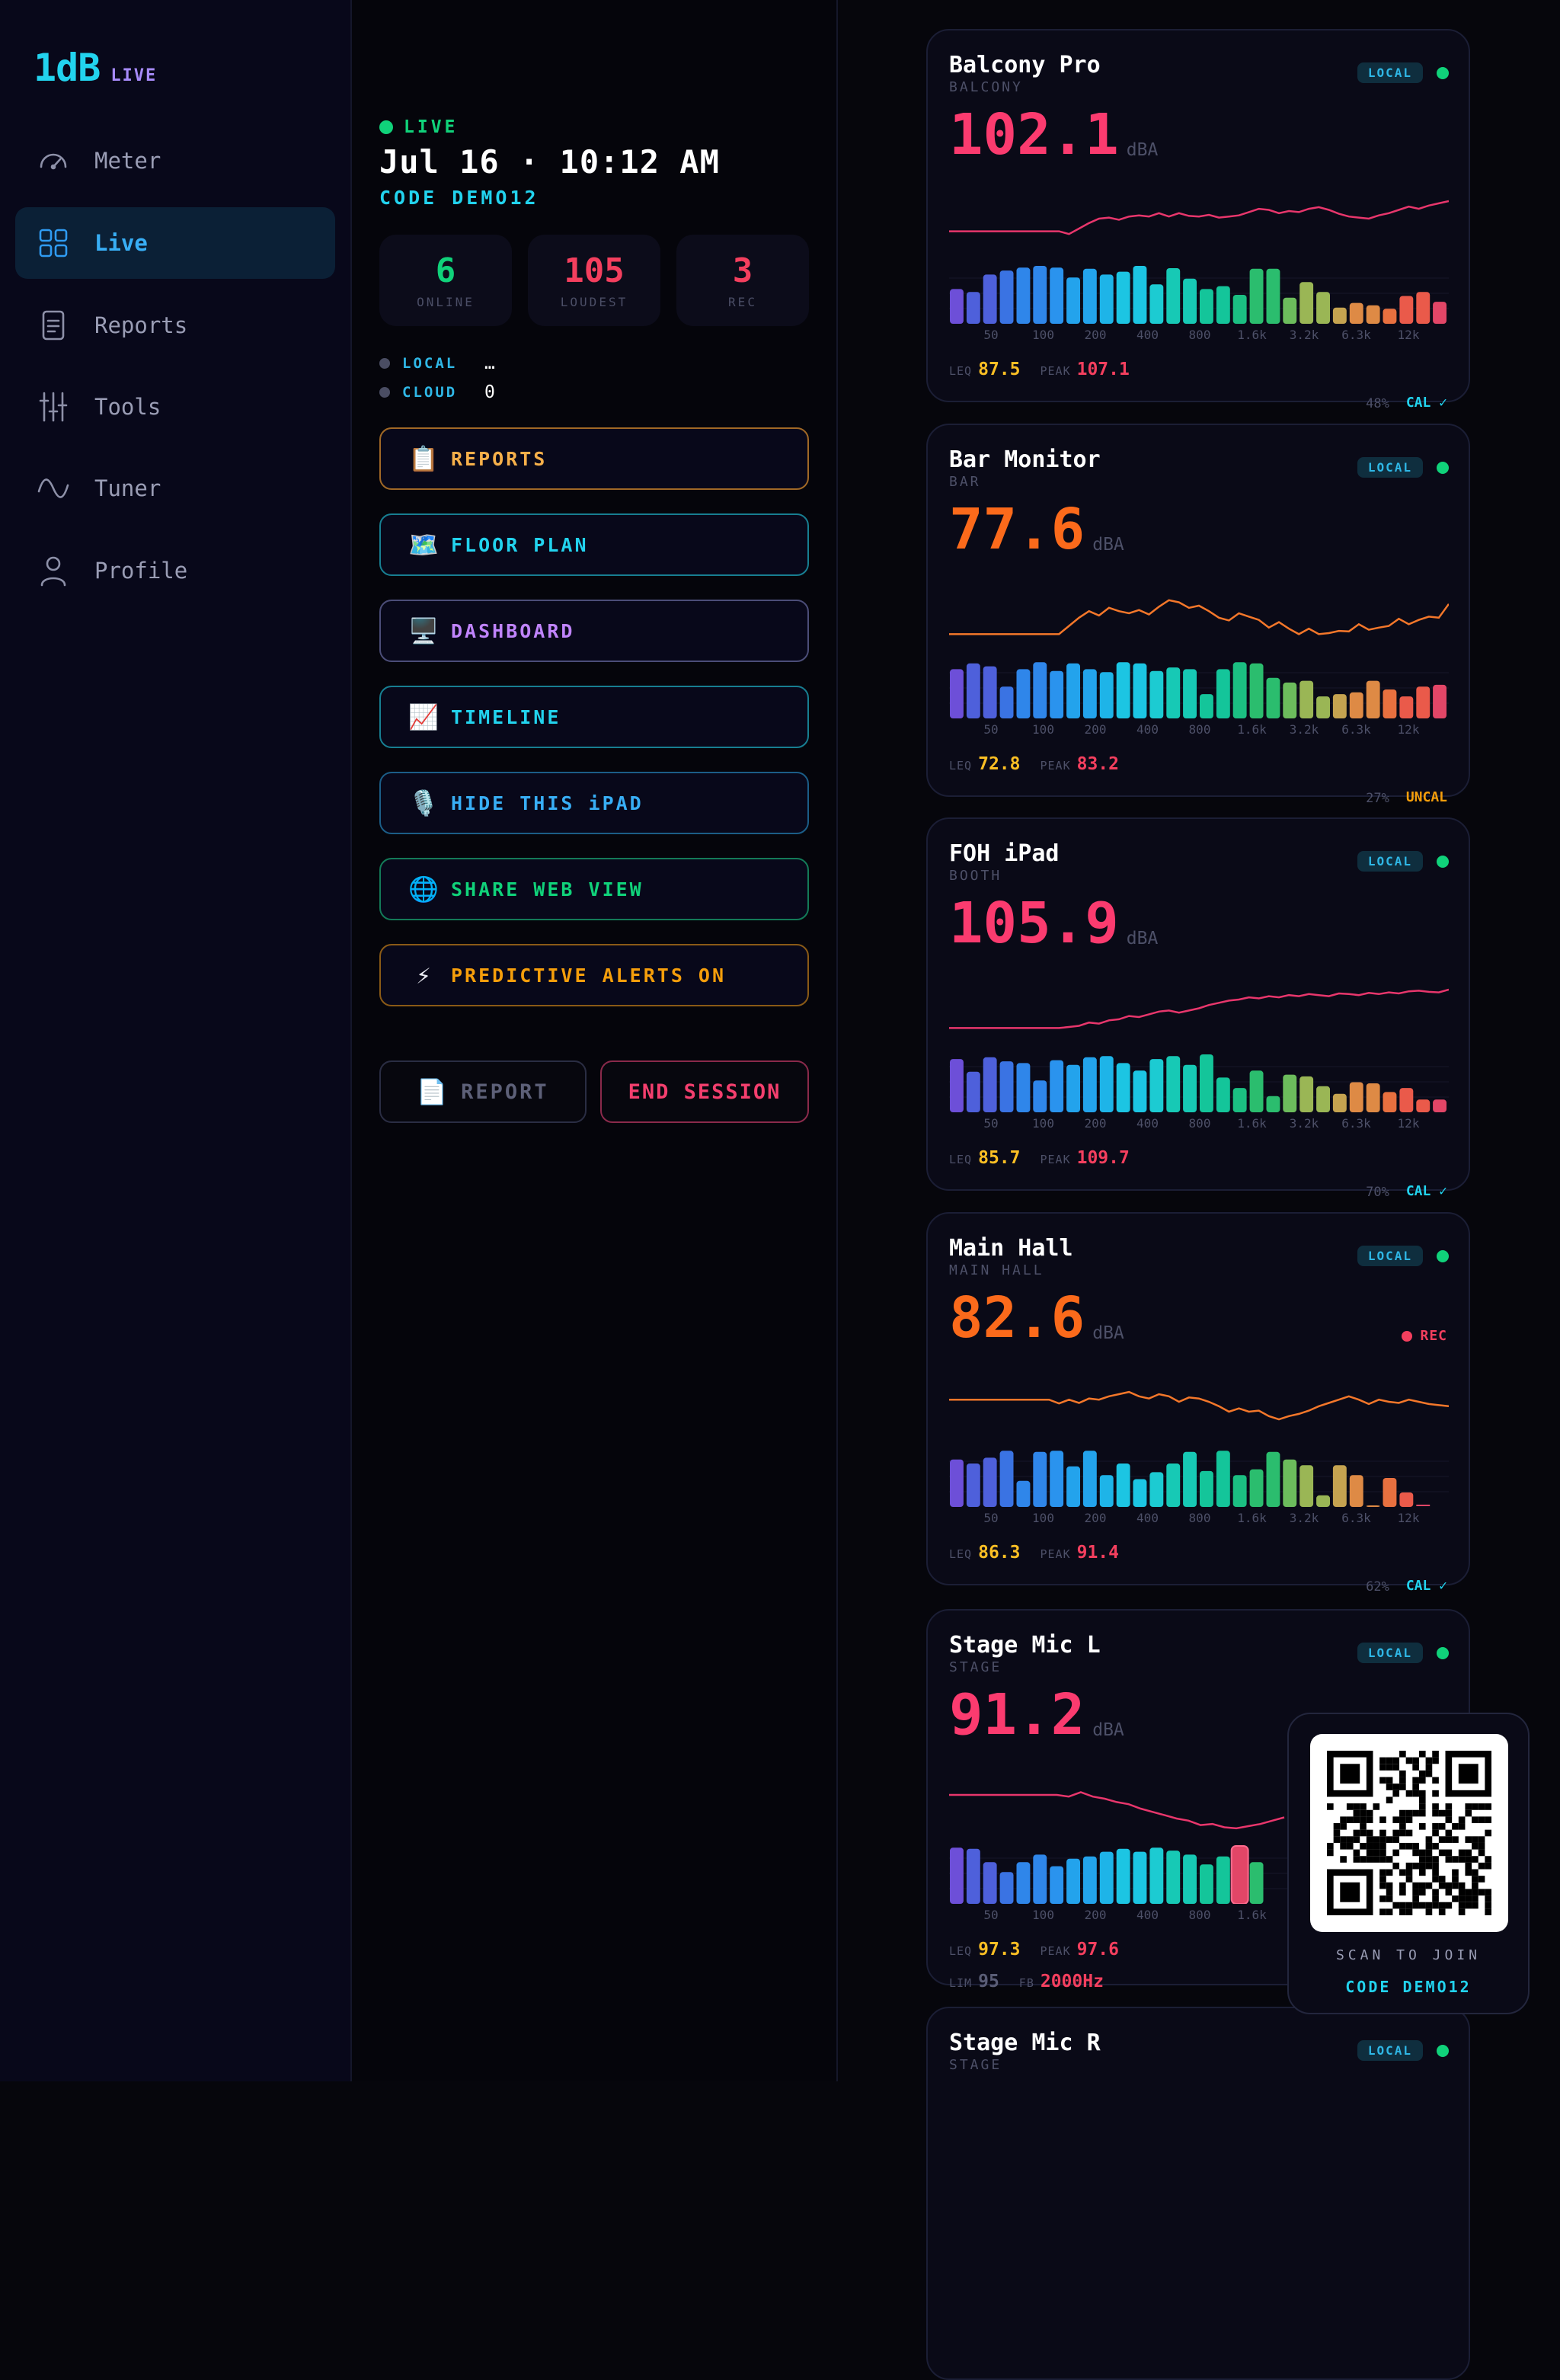 The image size is (1560, 2380). Describe the element at coordinates (975, 876) in the screenshot. I see `device-location: BOOTH` at that location.